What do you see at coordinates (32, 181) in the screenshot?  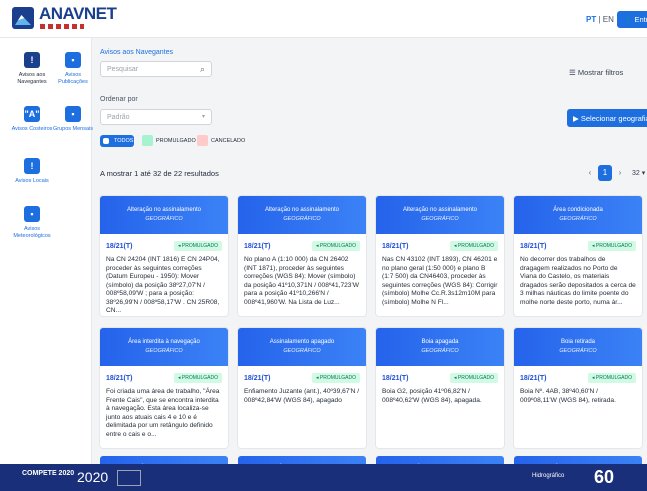 I see `sidebar-item-label: Avisos Locais` at bounding box center [32, 181].